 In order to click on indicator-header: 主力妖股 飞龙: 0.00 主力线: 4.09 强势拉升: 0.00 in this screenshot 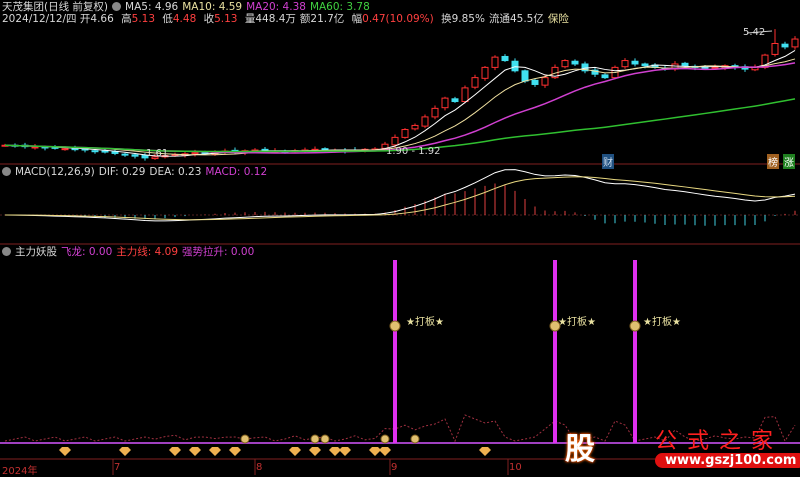, I will do `click(130, 252)`.